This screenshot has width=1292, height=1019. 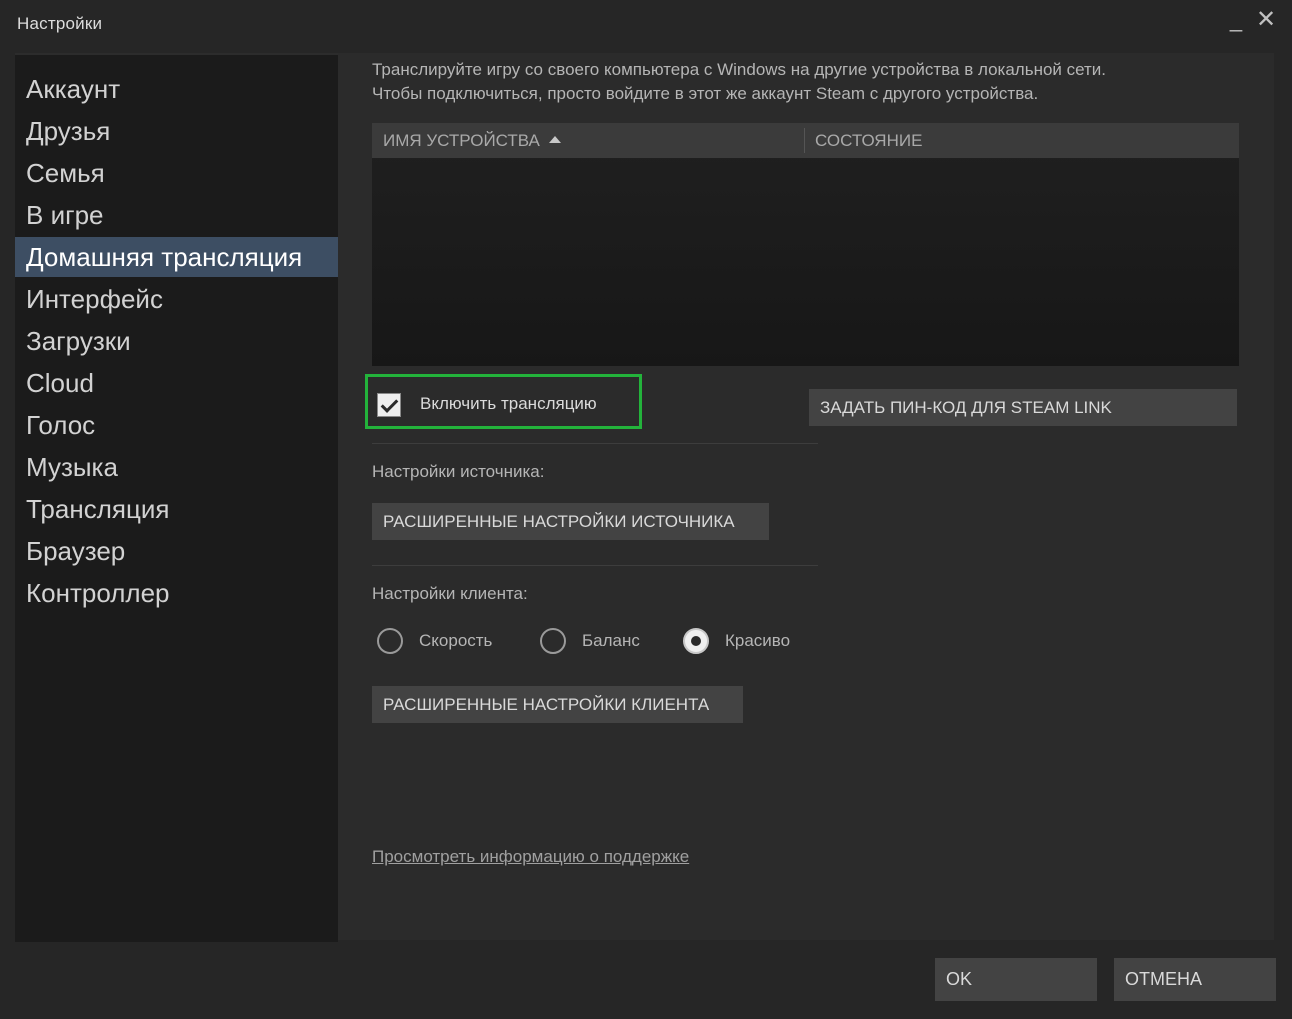 What do you see at coordinates (1195, 979) in the screenshot?
I see `cancel-button: ОТМЕНА` at bounding box center [1195, 979].